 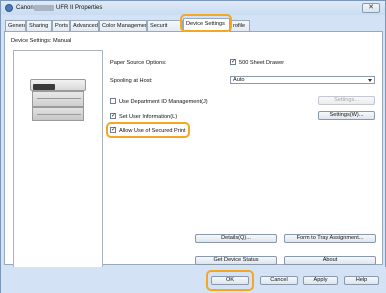 I want to click on user-info-checkbox: ✓, so click(x=113, y=116).